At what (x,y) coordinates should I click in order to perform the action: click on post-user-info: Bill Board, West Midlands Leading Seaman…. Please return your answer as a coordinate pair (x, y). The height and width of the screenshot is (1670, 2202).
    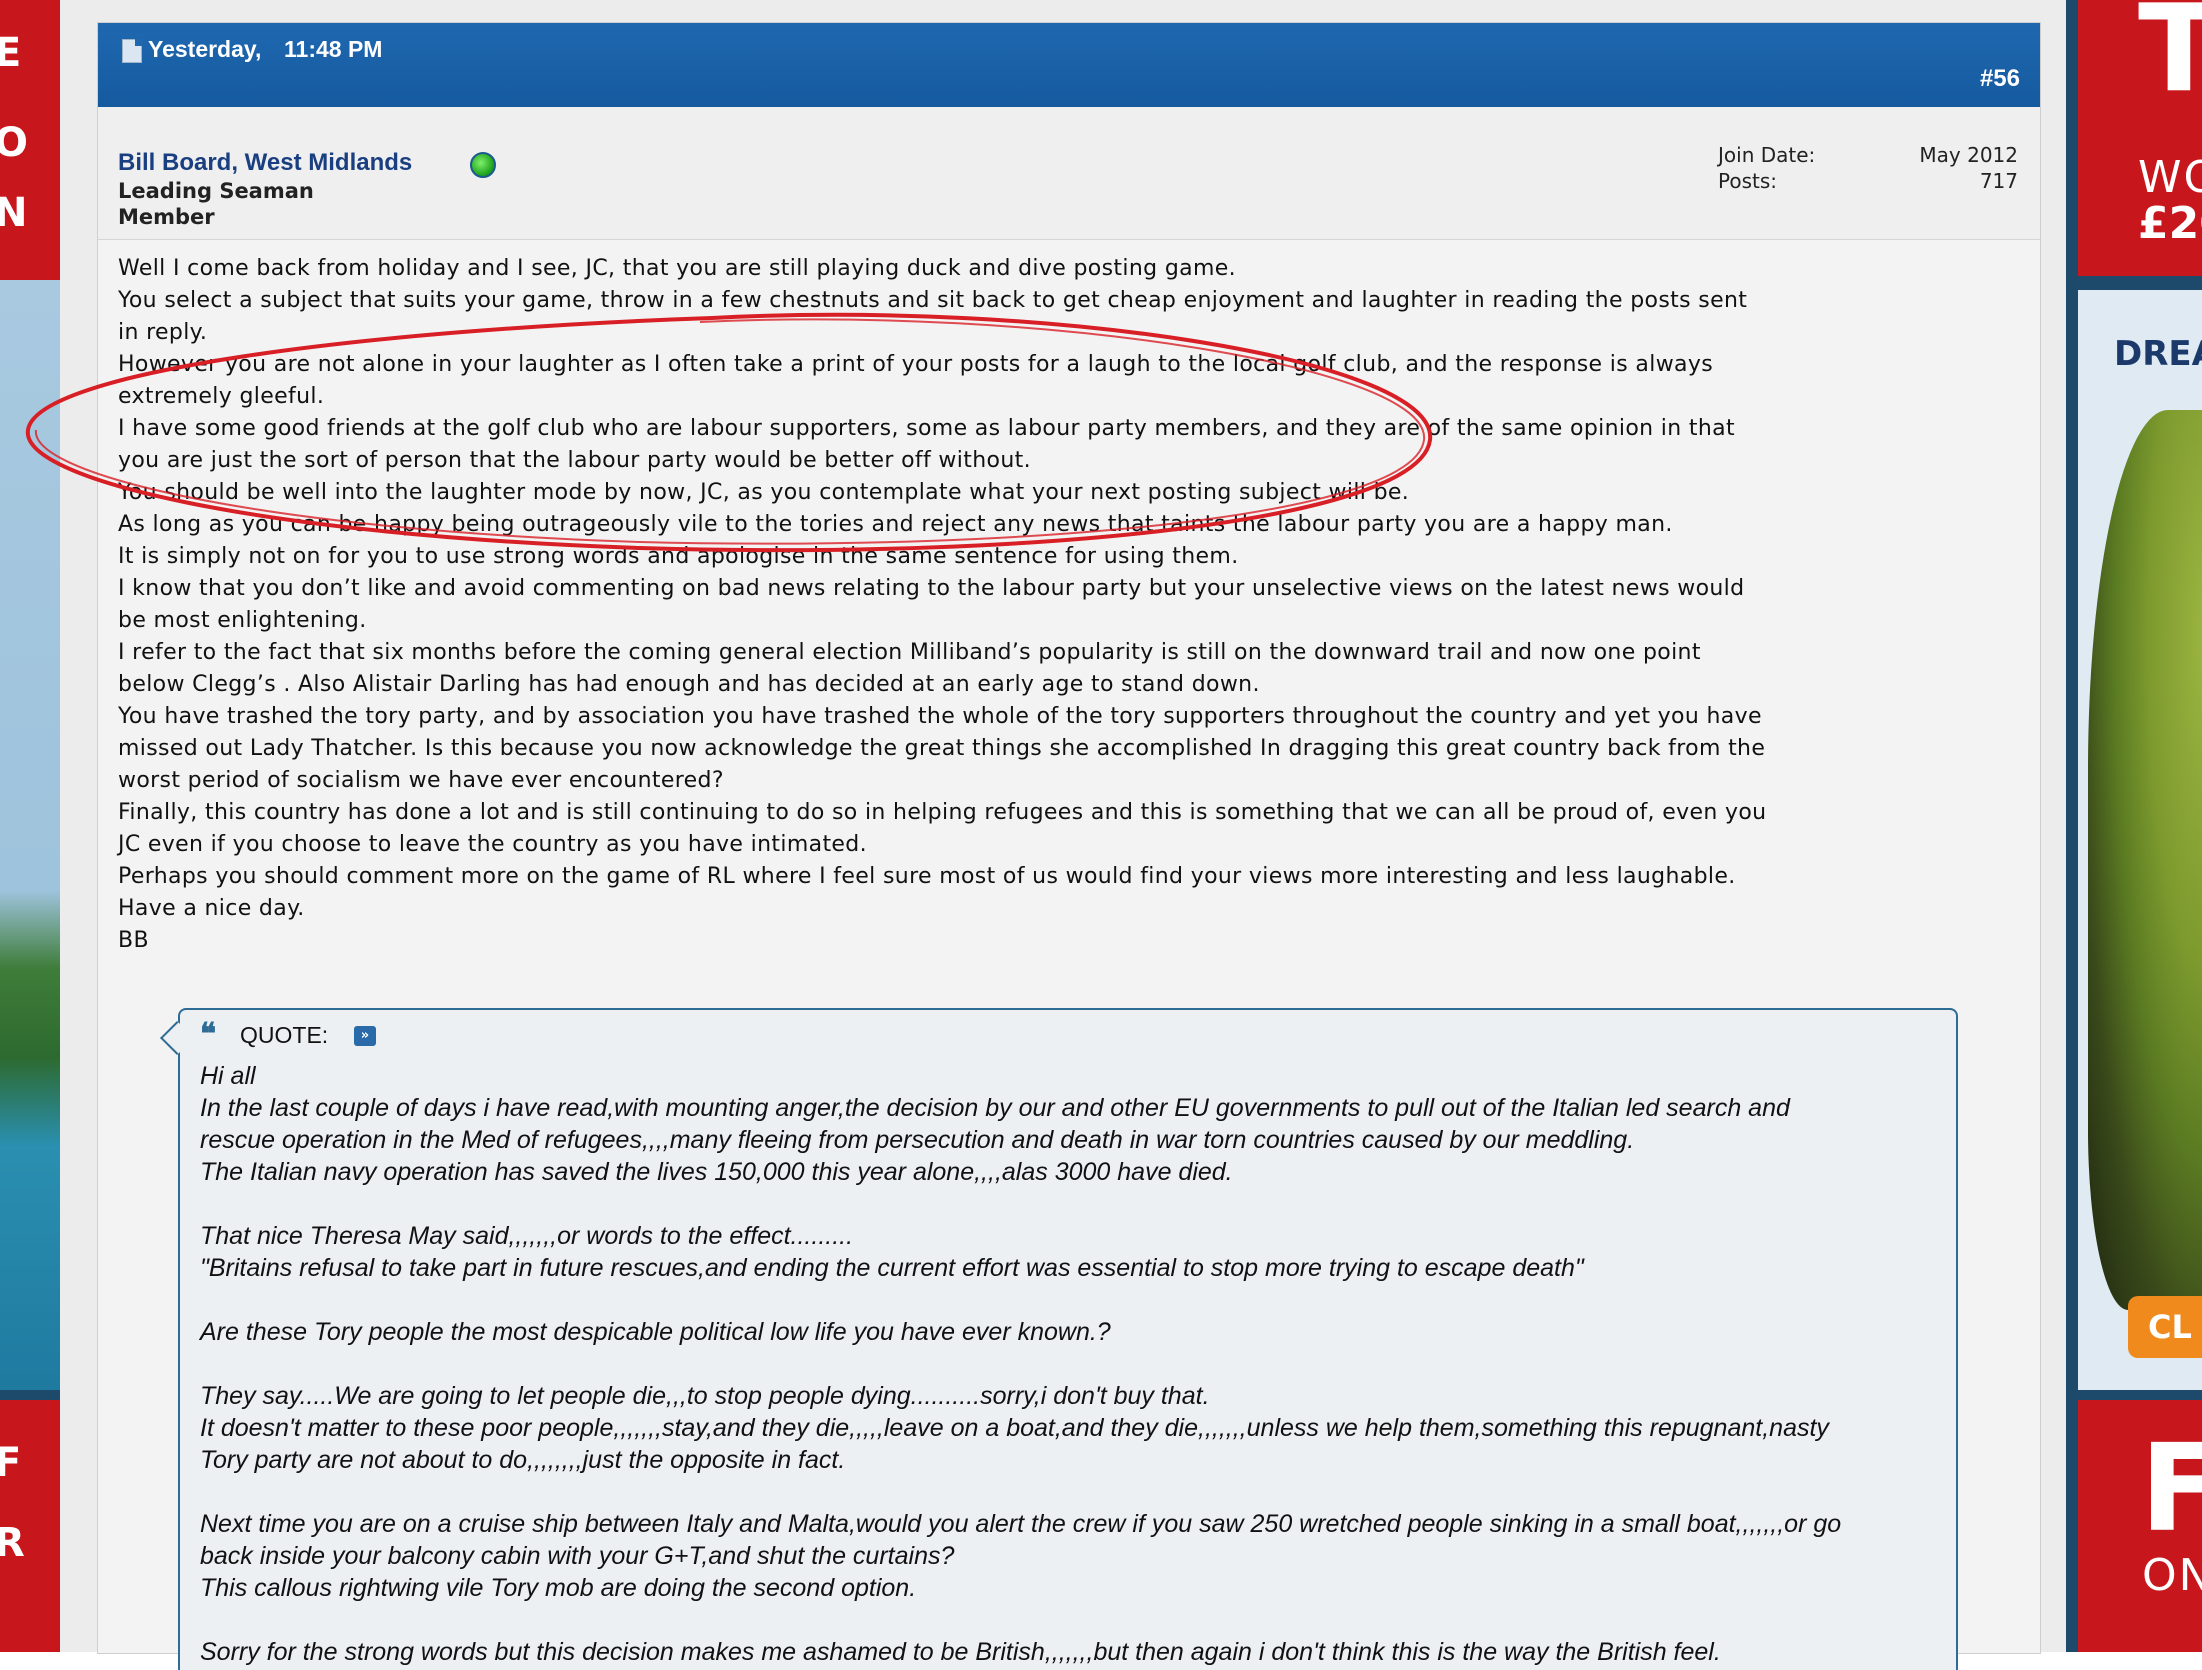
    Looking at the image, I should click on (1069, 173).